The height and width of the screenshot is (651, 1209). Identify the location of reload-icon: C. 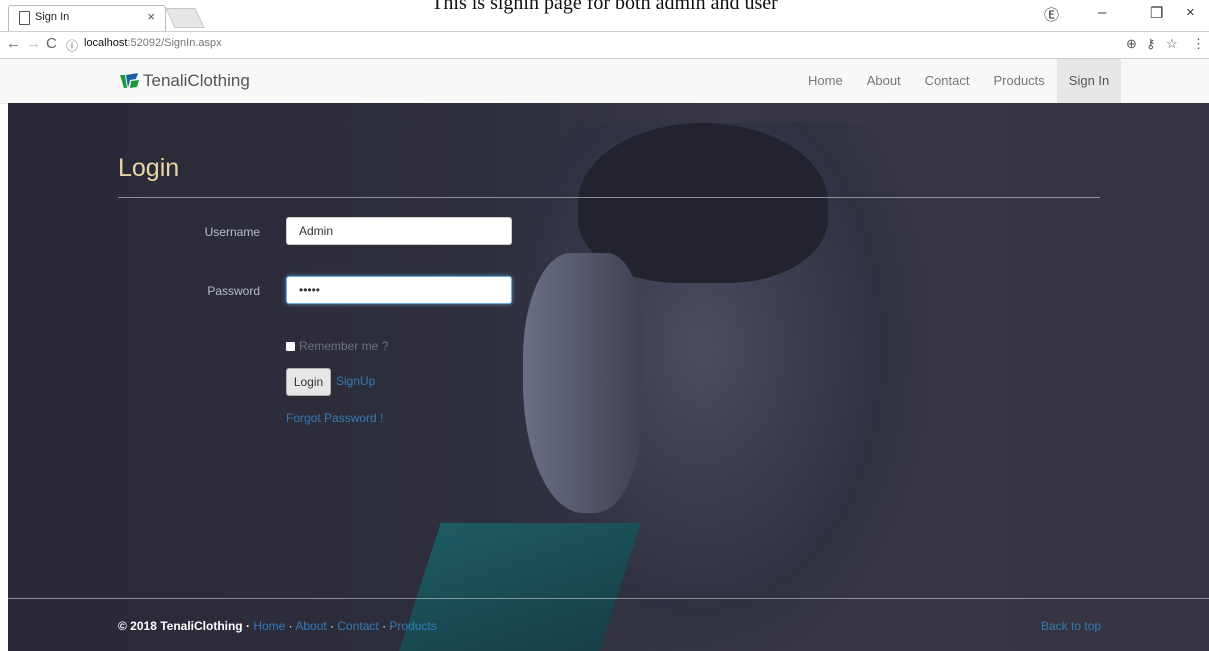
(51, 43).